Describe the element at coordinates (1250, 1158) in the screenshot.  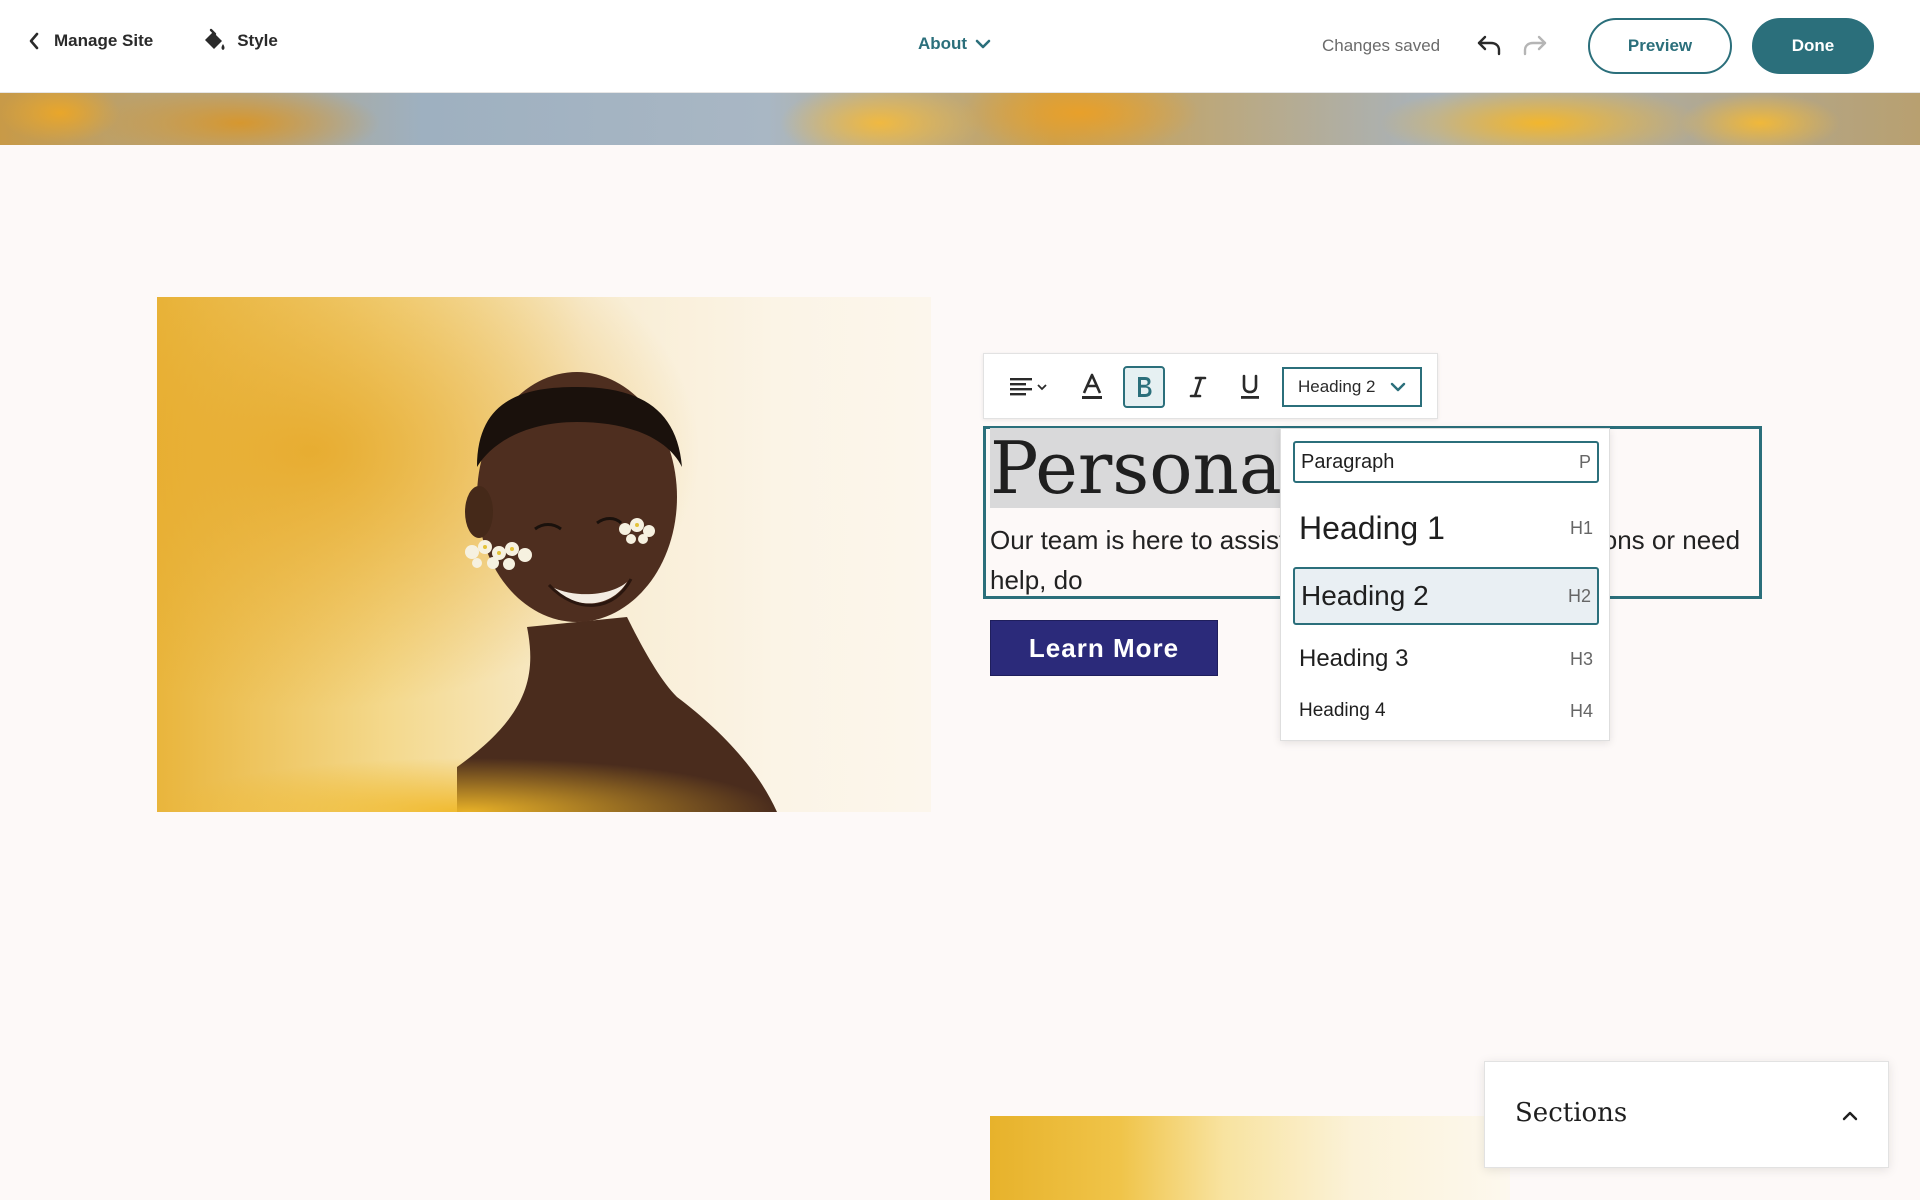
I see `next-section-image` at that location.